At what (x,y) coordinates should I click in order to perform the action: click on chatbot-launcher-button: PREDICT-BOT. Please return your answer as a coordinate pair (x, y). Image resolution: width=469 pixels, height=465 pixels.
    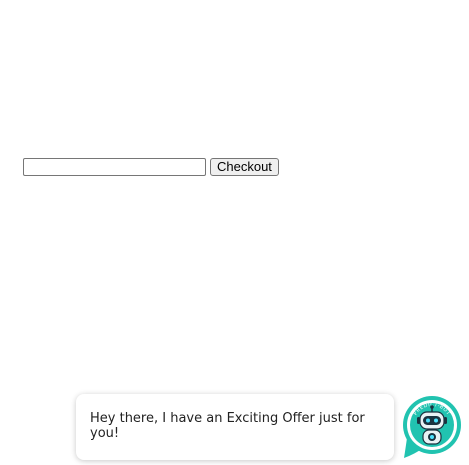
    Looking at the image, I should click on (432, 427).